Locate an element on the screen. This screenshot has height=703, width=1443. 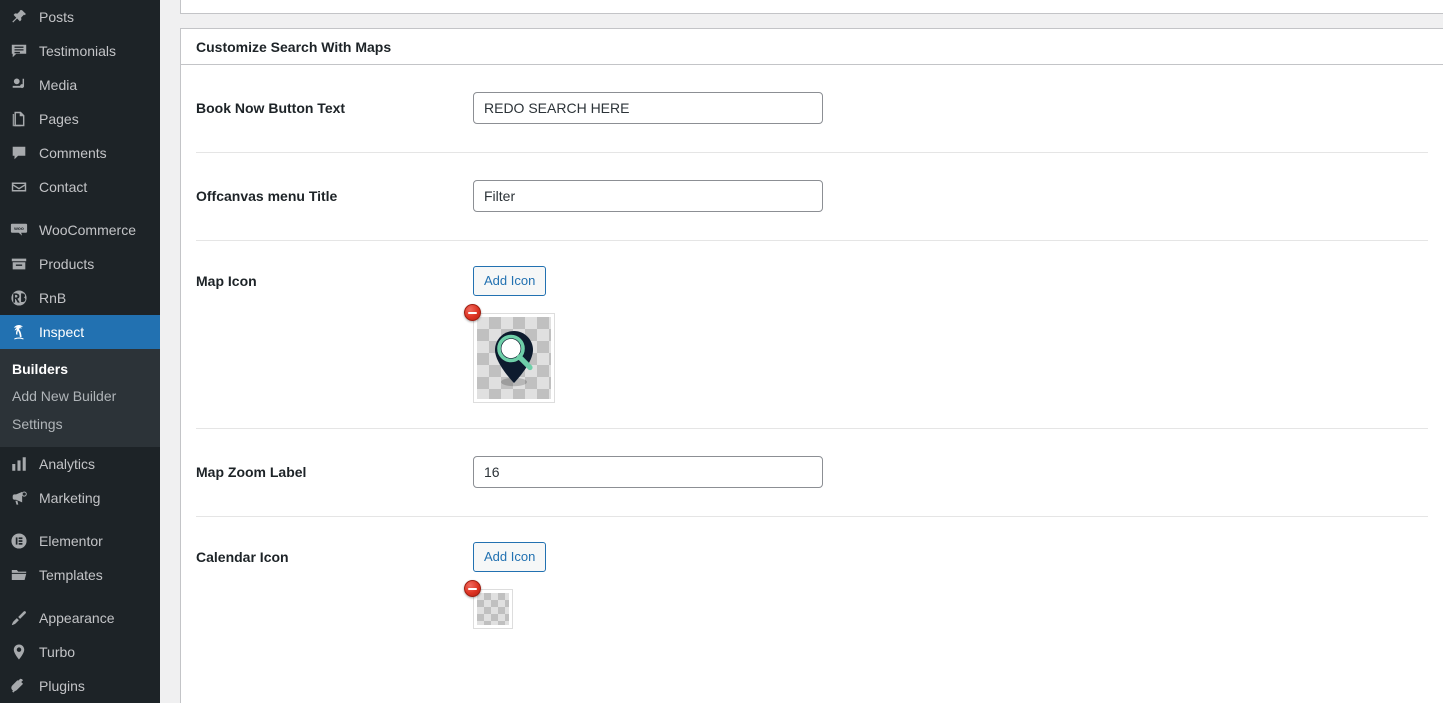
sidebar-item-label: WooCommerce is located at coordinates (87, 230).